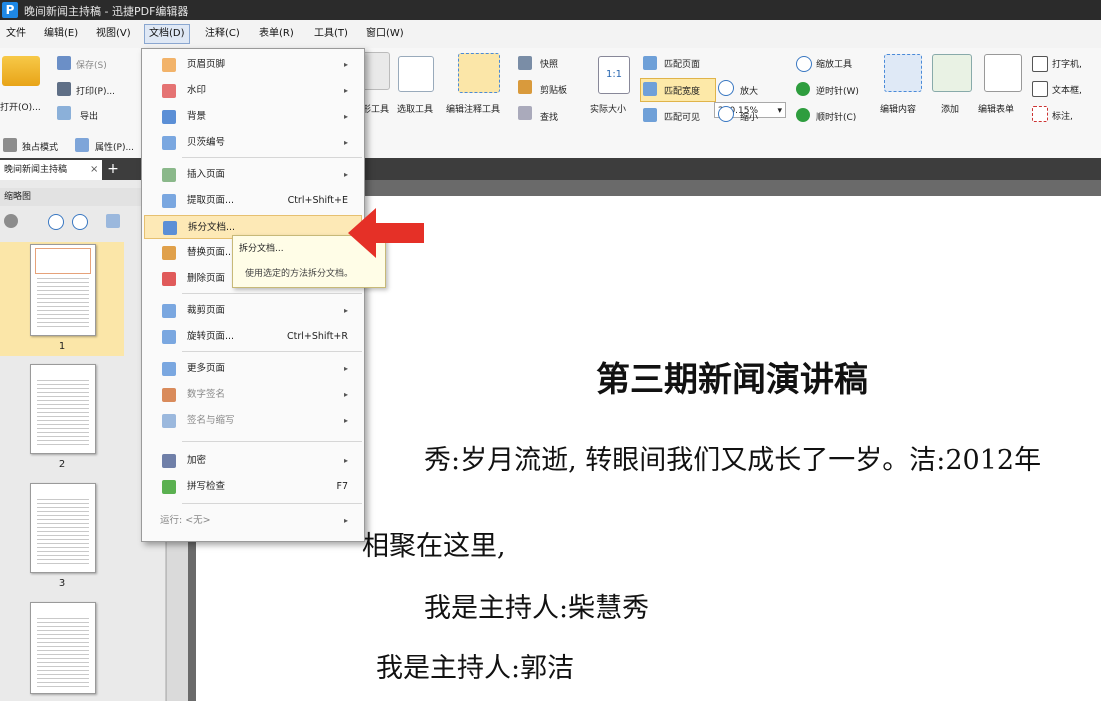 The width and height of the screenshot is (1101, 701). I want to click on menu-item-9: 裁剪页面 ▸, so click(253, 311).